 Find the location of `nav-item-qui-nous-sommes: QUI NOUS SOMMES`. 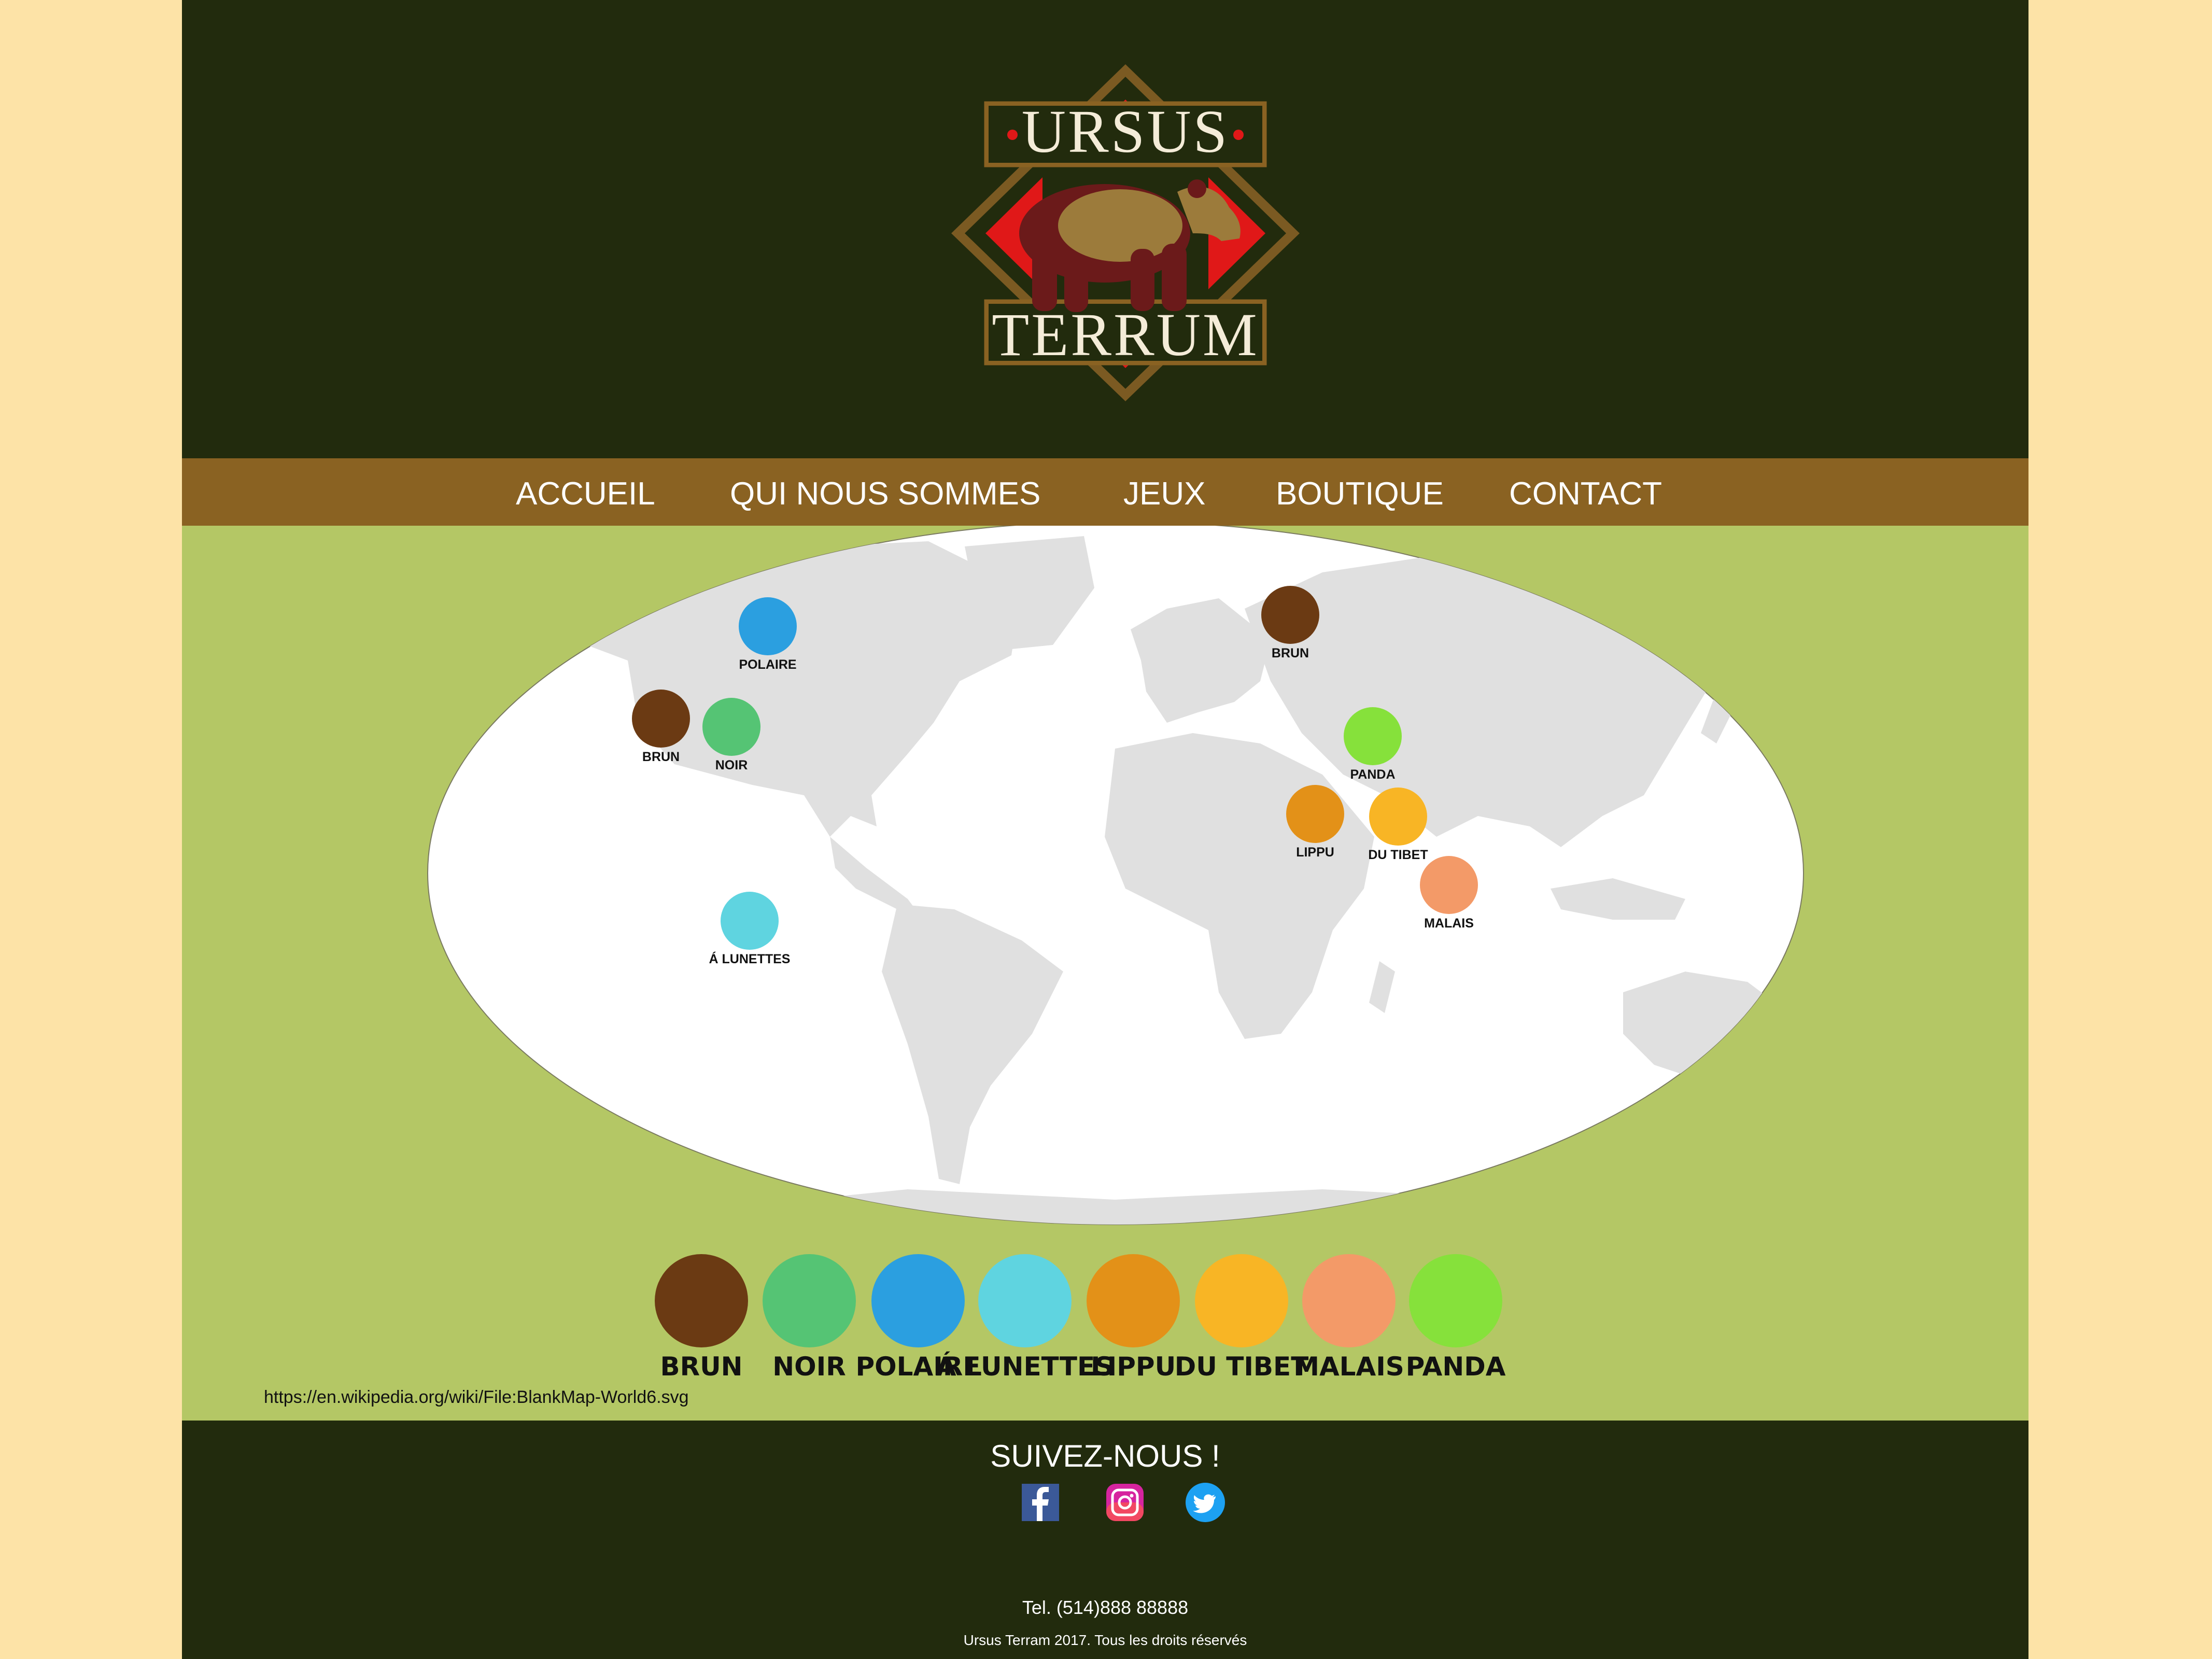

nav-item-qui-nous-sommes: QUI NOUS SOMMES is located at coordinates (885, 494).